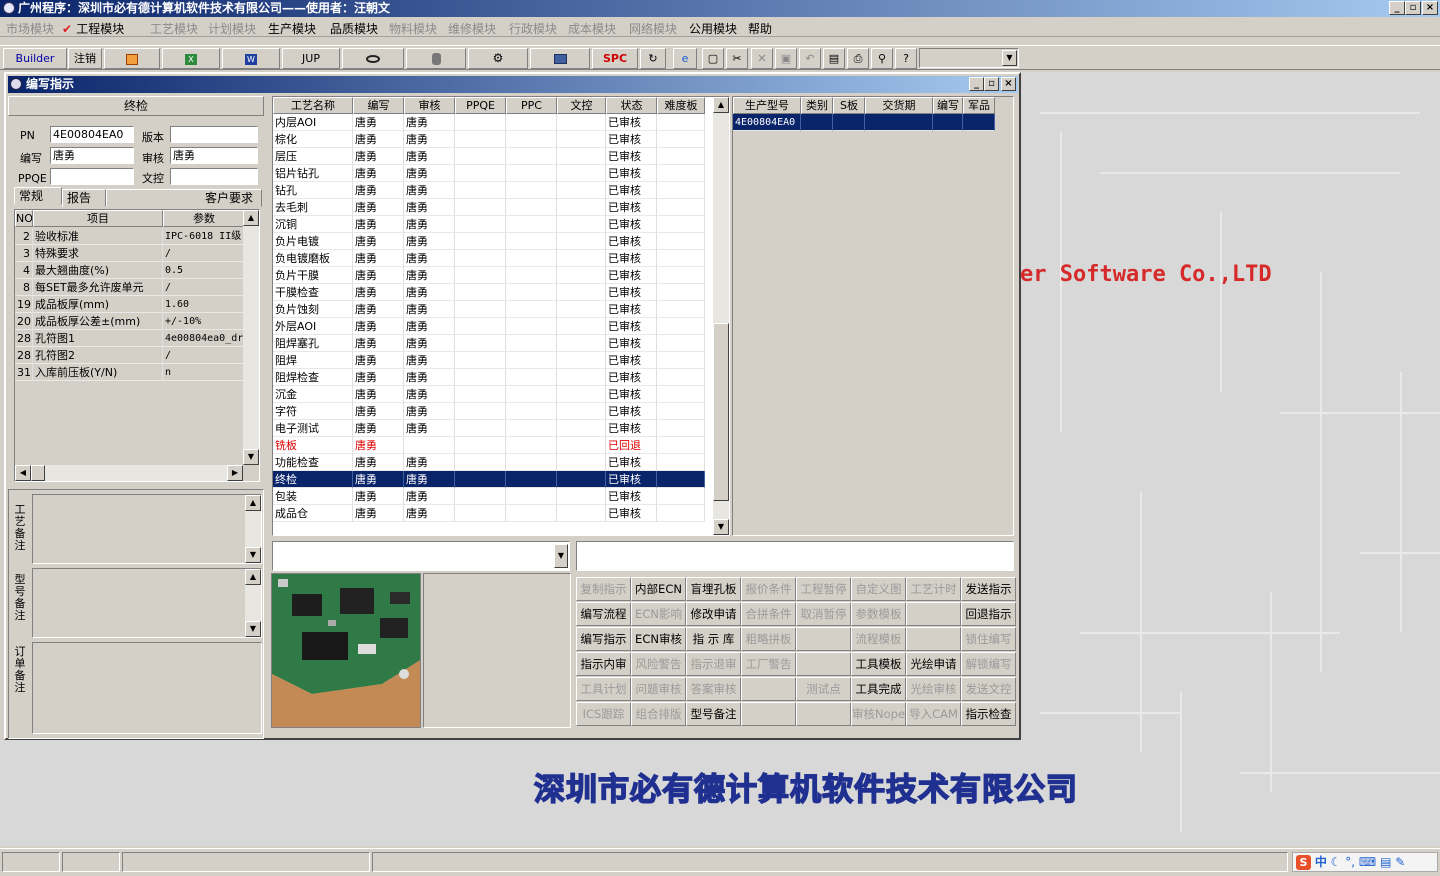 The image size is (1440, 876). I want to click on process-row: 棕化 唐勇 唐勇 已审核, so click(489, 139).